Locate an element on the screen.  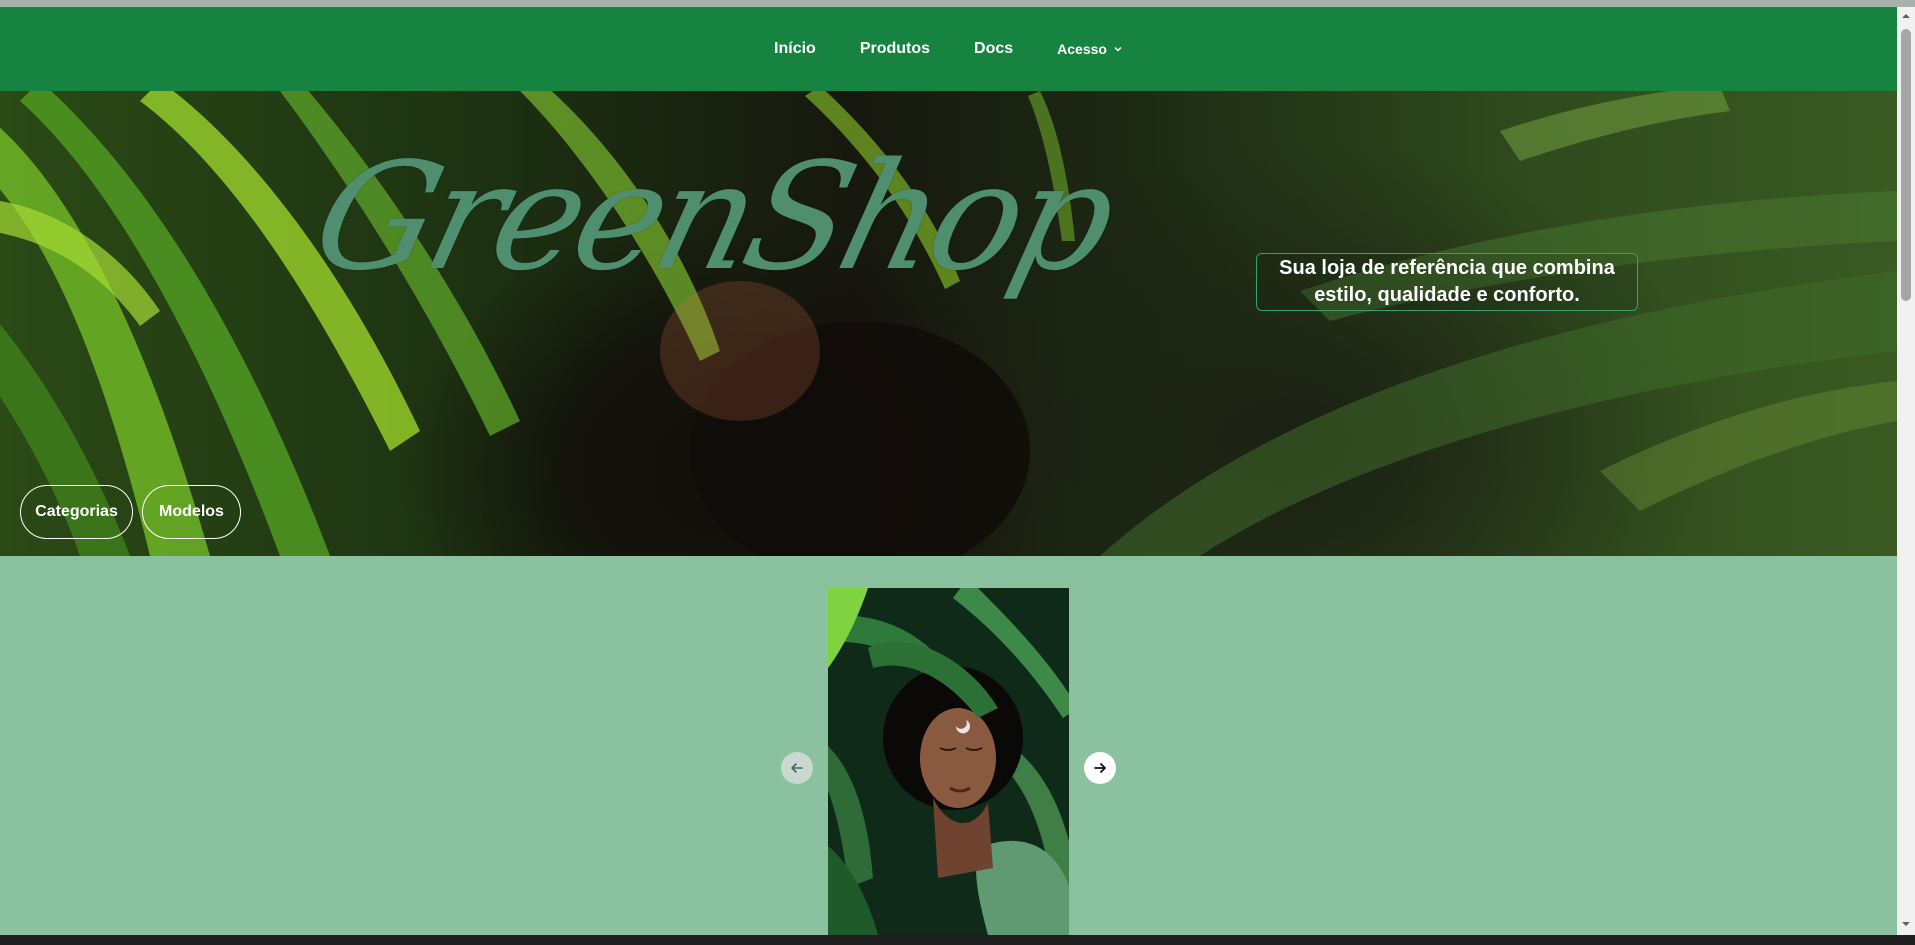
arrow-right-icon is located at coordinates (1100, 768).